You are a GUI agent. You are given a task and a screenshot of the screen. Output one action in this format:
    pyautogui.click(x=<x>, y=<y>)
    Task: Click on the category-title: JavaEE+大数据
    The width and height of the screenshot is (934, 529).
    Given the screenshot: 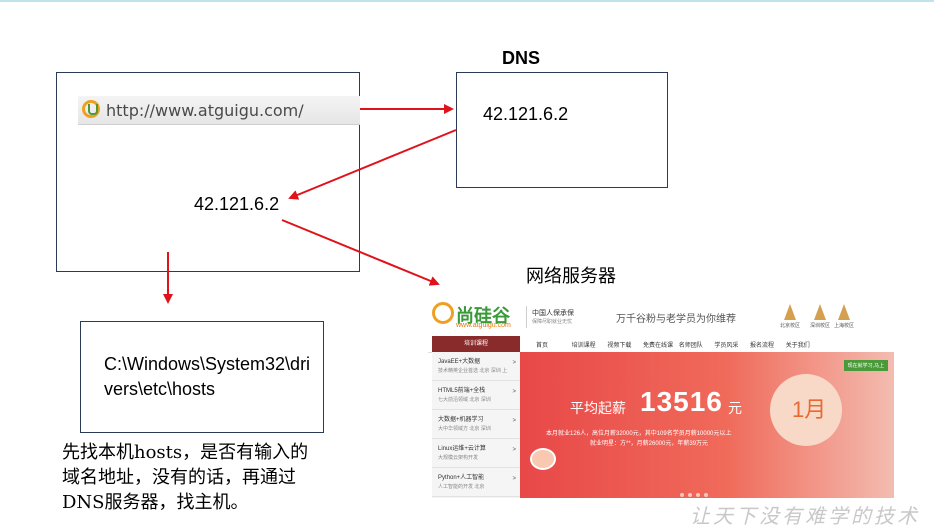 What is the action you would take?
    pyautogui.click(x=459, y=362)
    